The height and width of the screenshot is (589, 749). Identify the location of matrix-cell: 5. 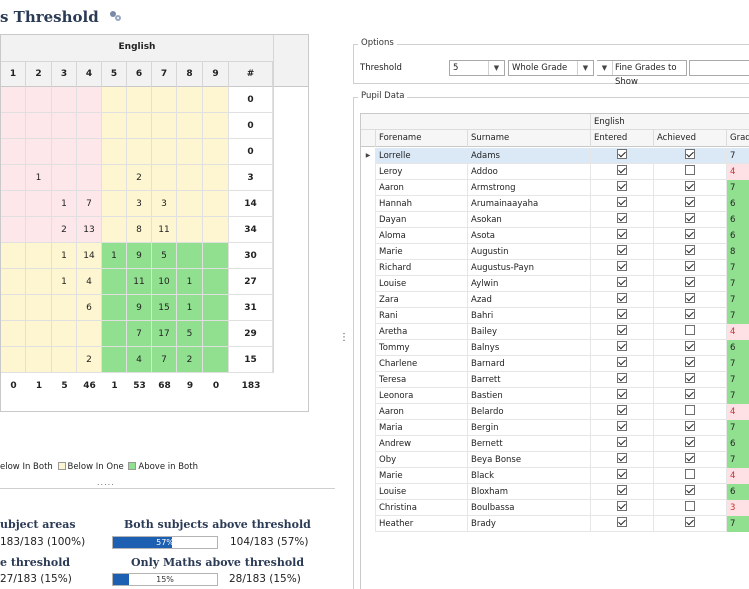
(190, 334).